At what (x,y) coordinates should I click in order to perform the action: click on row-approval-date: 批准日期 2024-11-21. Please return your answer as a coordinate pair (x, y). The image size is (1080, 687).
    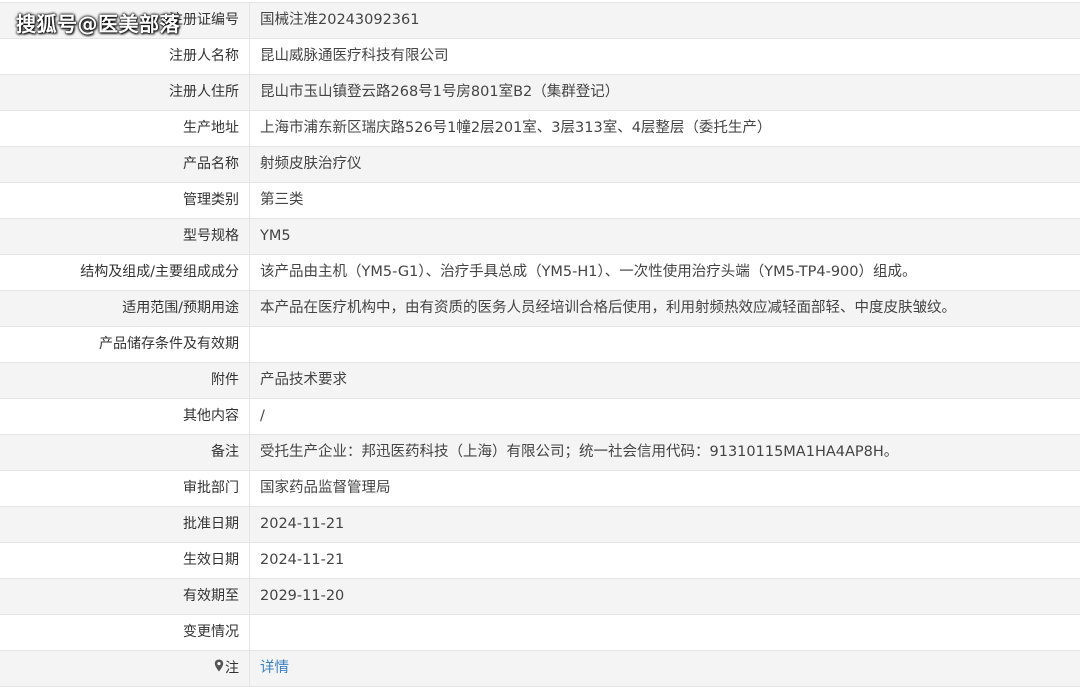
    Looking at the image, I should click on (540, 525).